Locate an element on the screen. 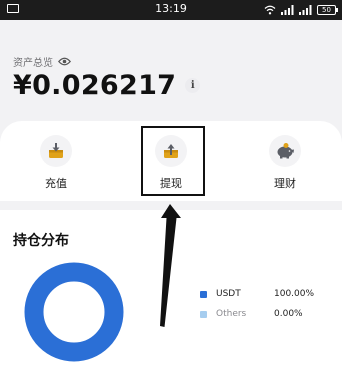 The height and width of the screenshot is (377, 342). annotation-arrow is located at coordinates (170, 265).